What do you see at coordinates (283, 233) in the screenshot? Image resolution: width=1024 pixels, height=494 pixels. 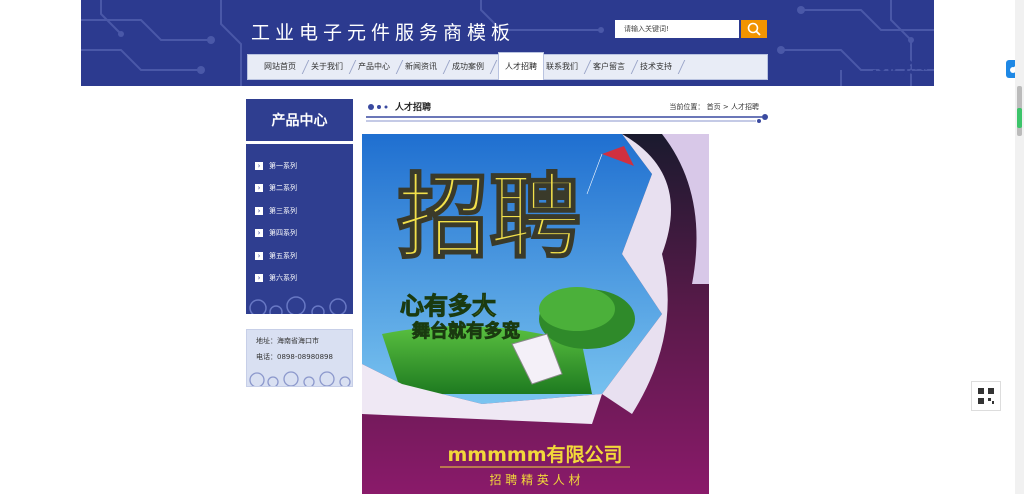 I see `sidebar-item-label: 第四系列` at bounding box center [283, 233].